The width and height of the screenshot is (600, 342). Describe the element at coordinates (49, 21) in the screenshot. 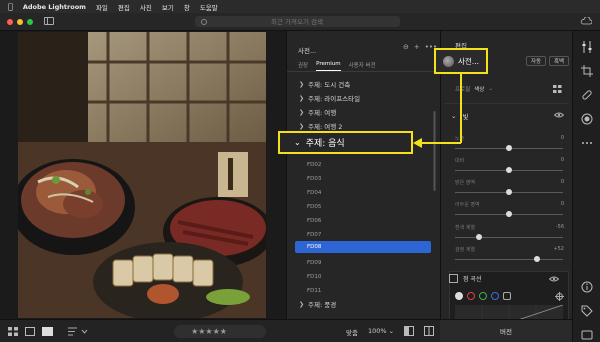

I see `sidebar-toggle-icon` at that location.